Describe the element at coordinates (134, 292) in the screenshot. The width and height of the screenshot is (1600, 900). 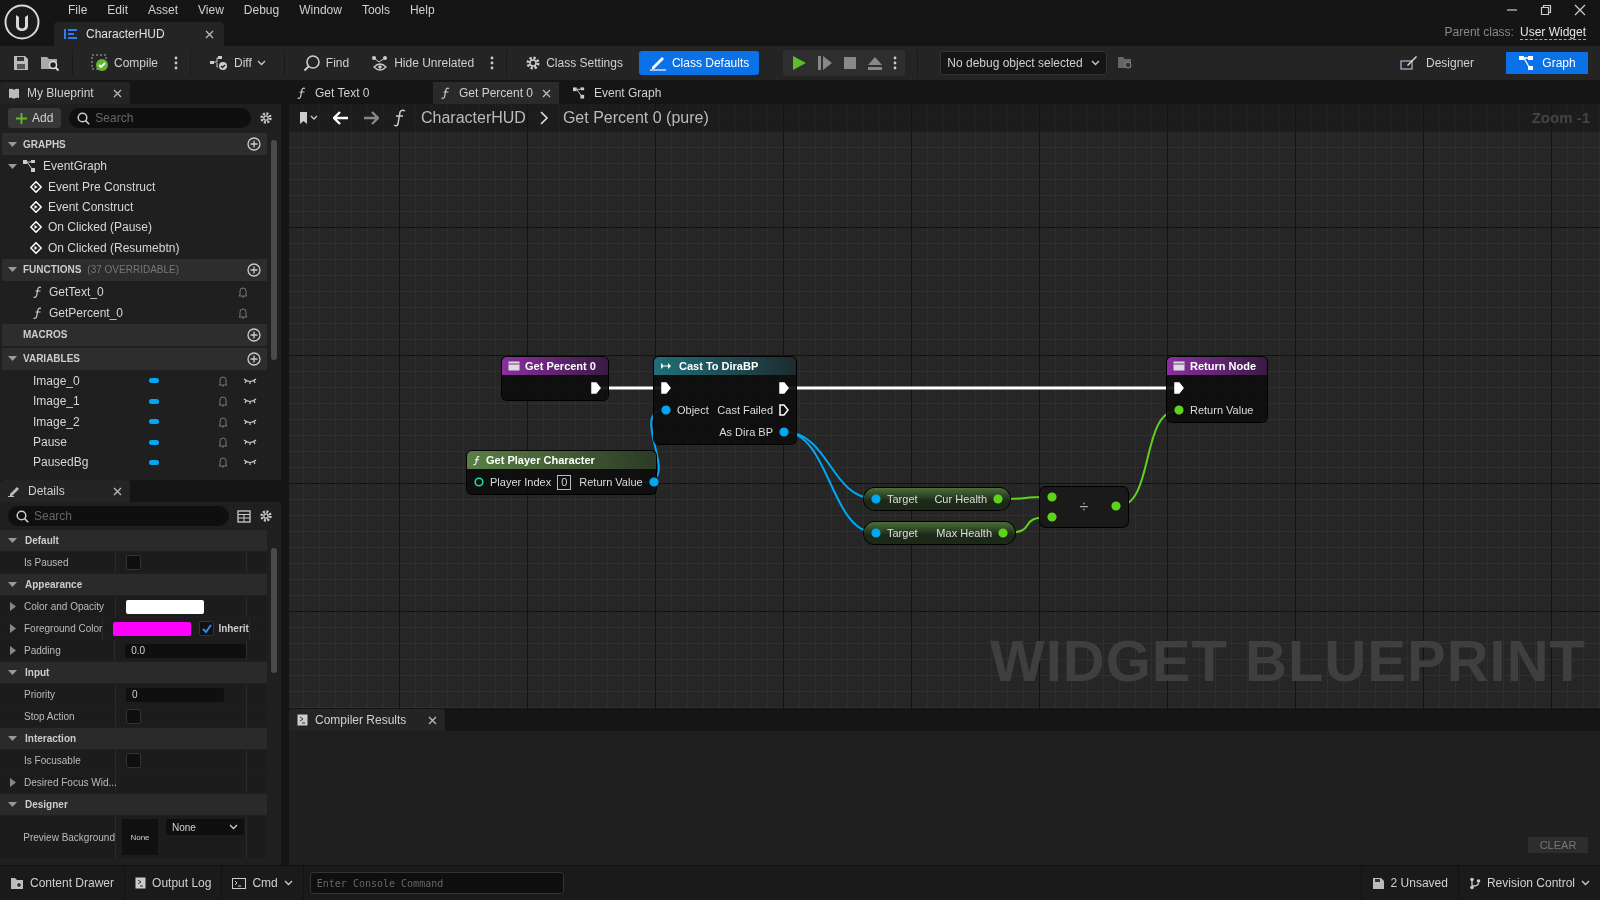
I see `tree-item: GetText_0` at that location.